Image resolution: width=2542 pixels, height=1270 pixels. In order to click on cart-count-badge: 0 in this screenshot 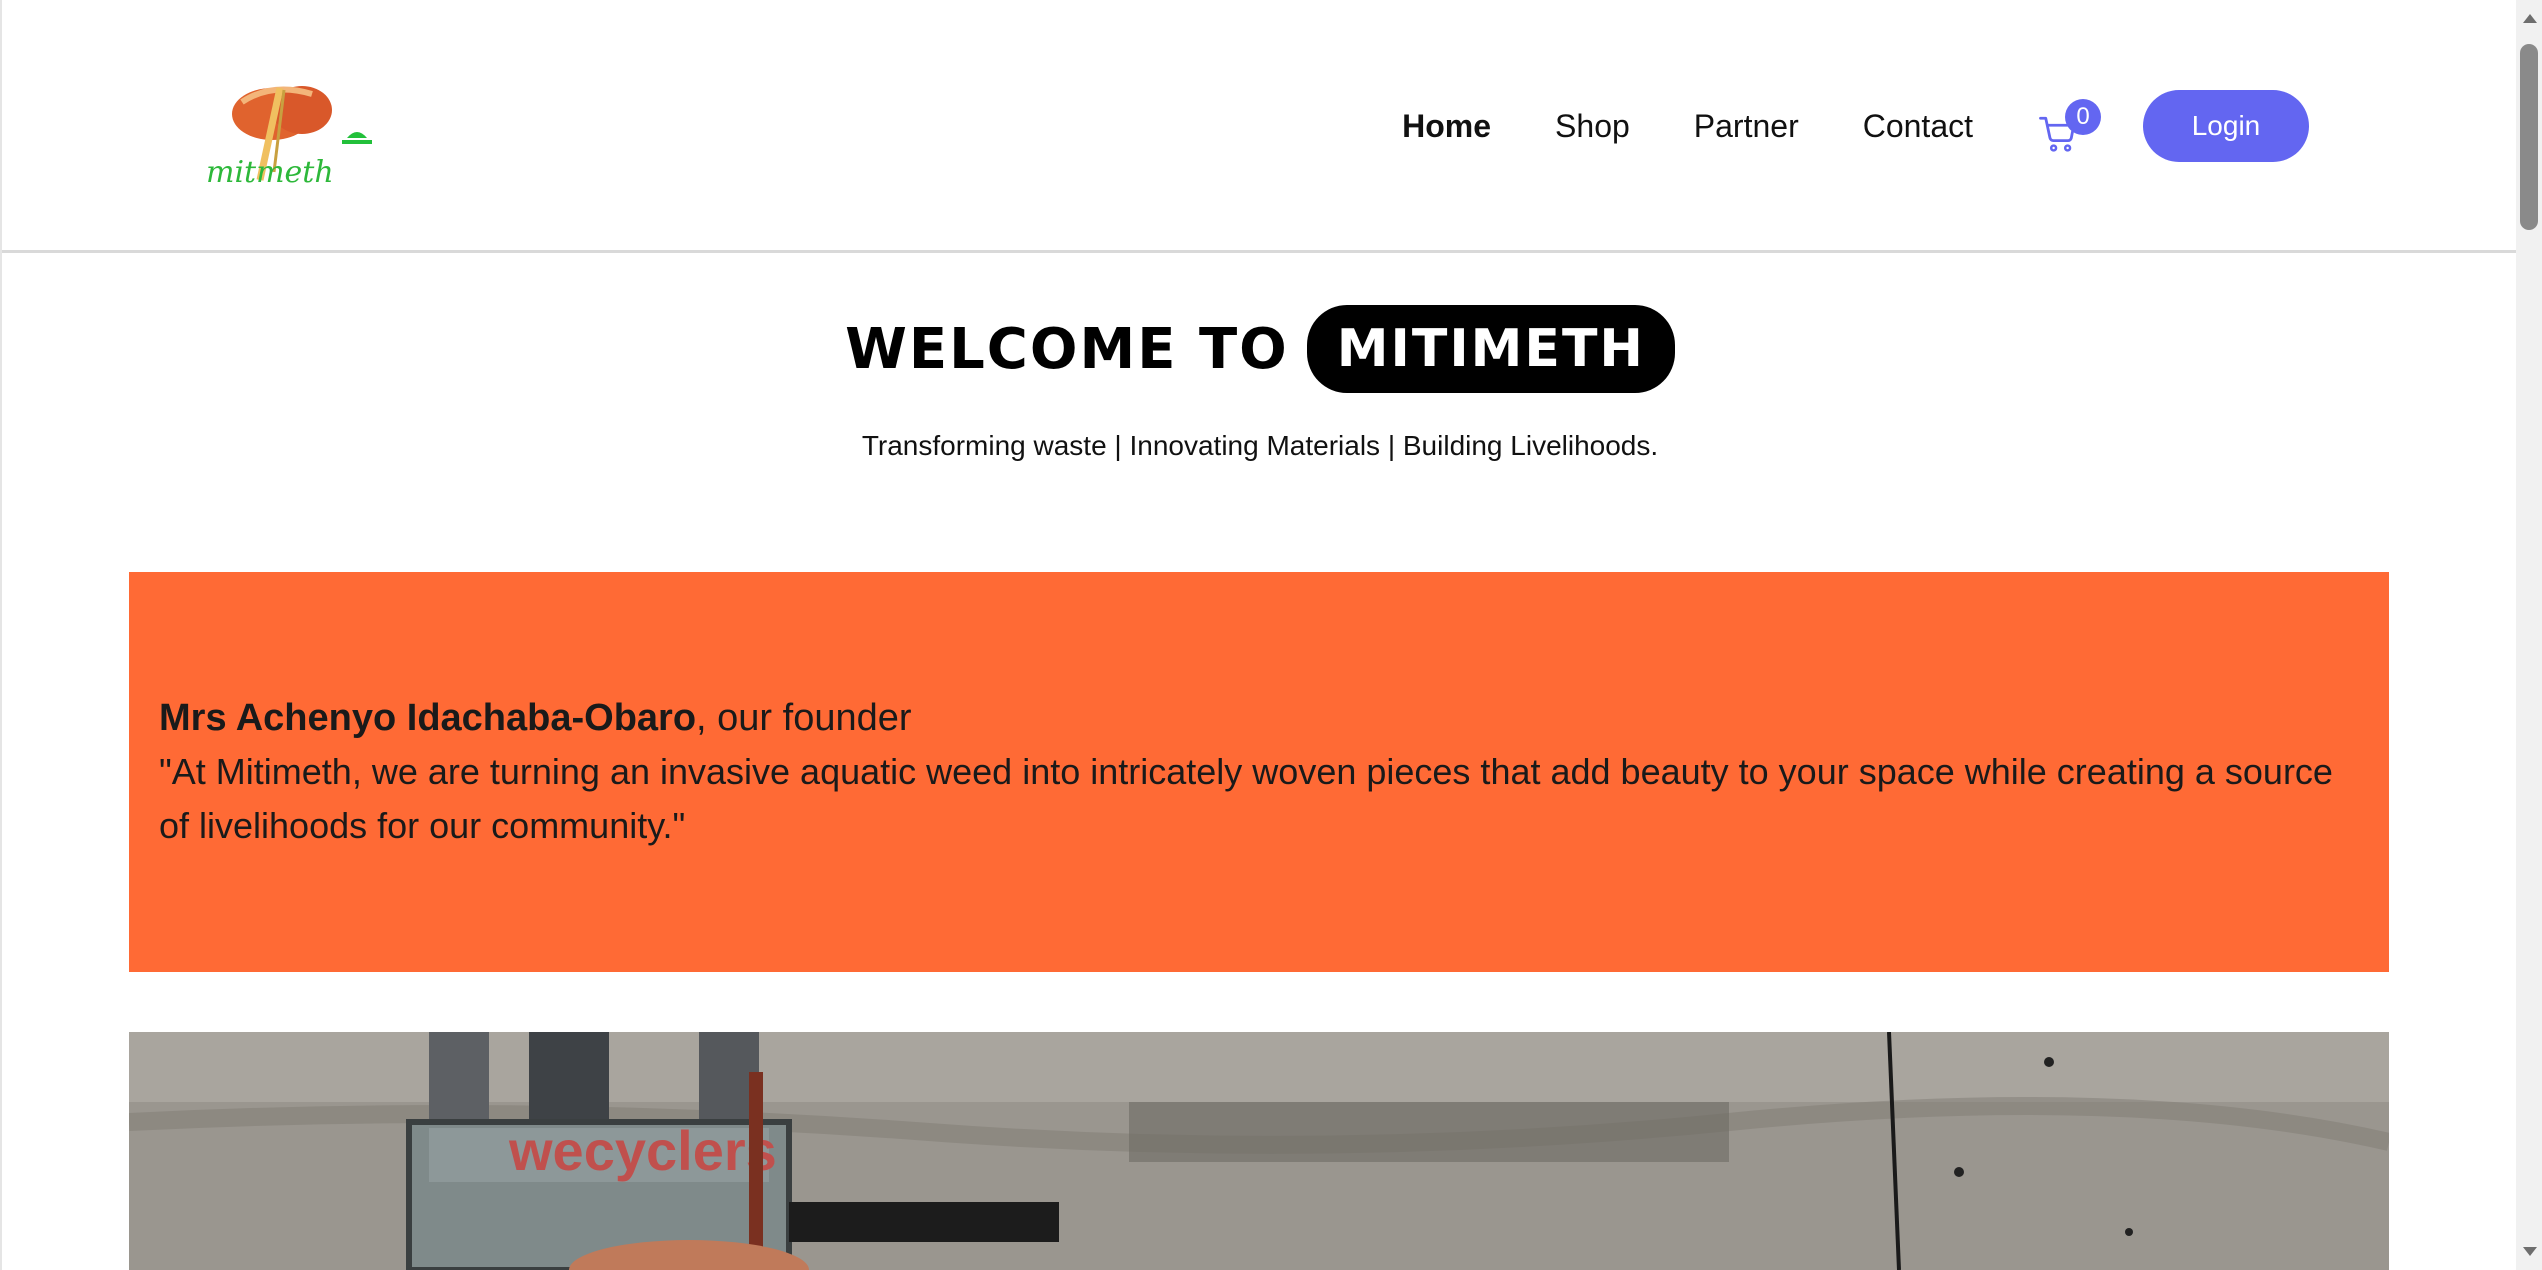, I will do `click(2083, 117)`.